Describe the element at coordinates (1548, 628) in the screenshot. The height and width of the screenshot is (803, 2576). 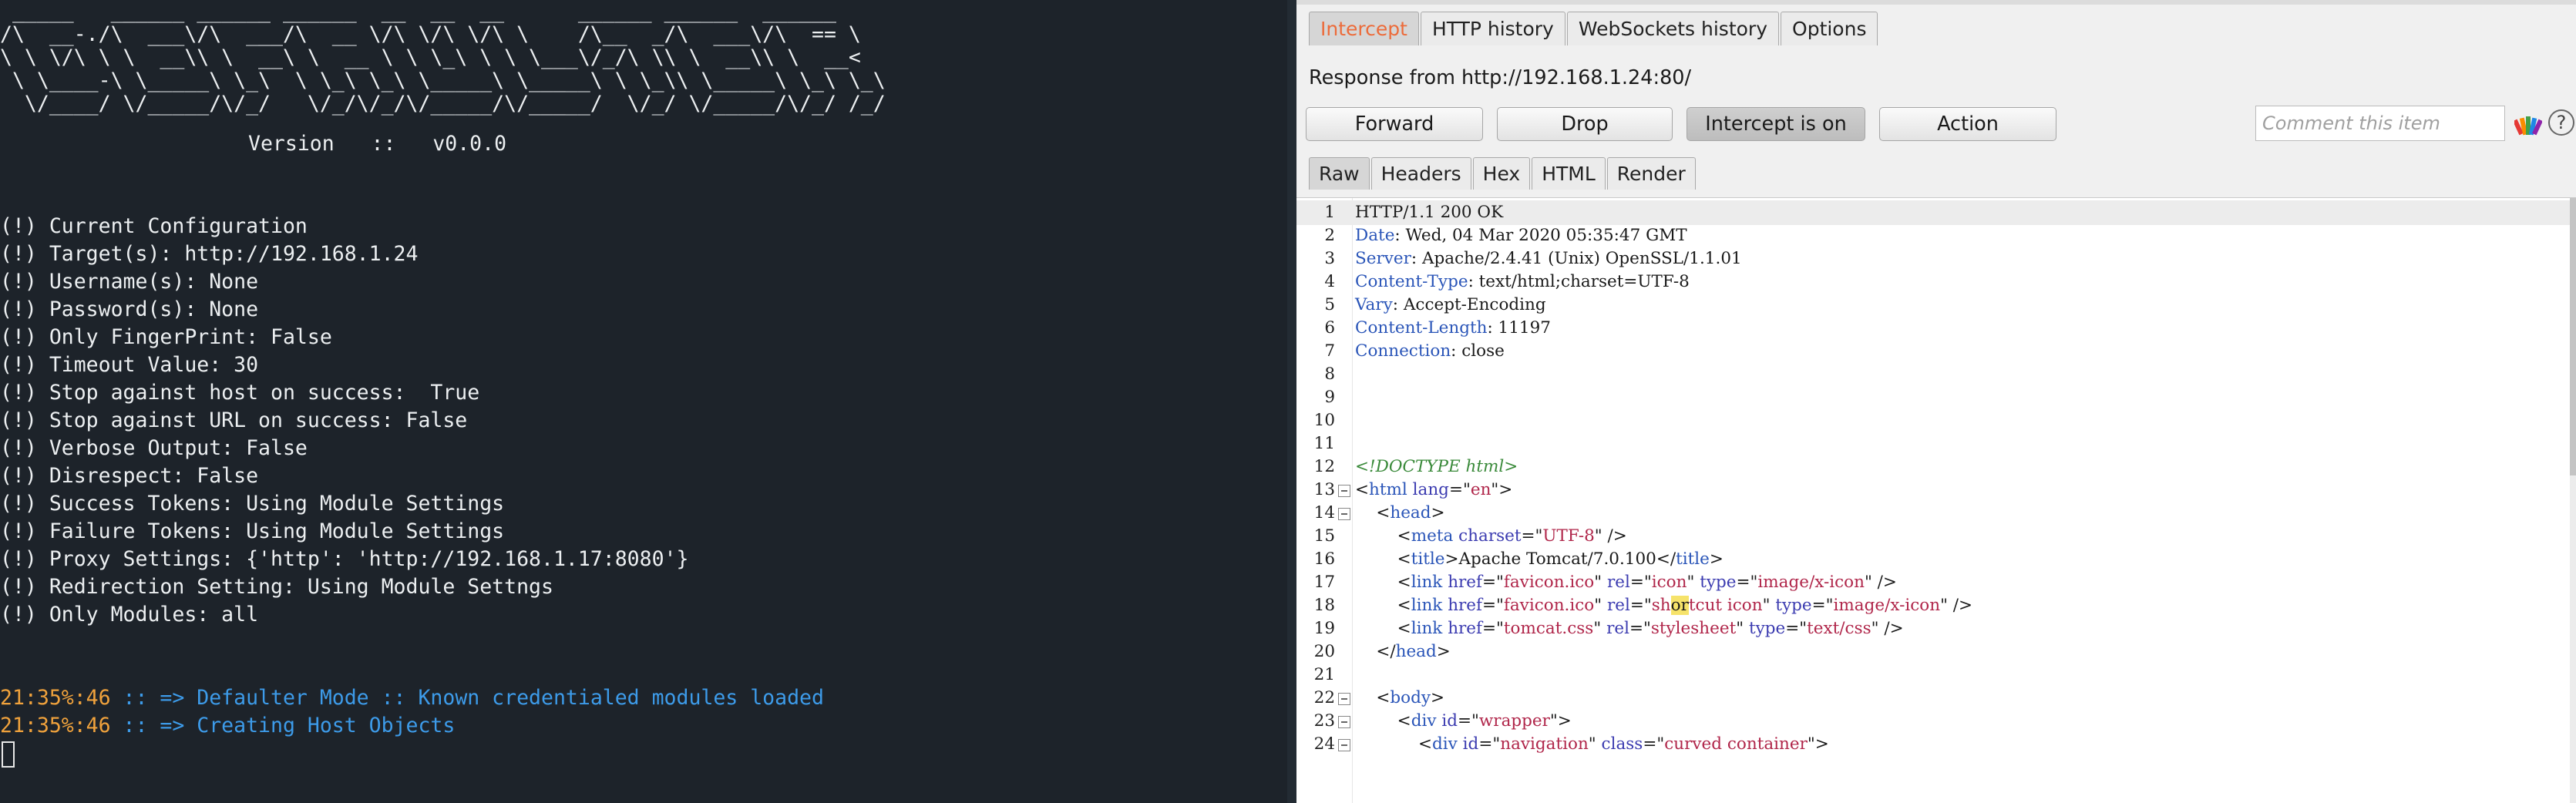
I see `code-token: tomcat.css` at that location.